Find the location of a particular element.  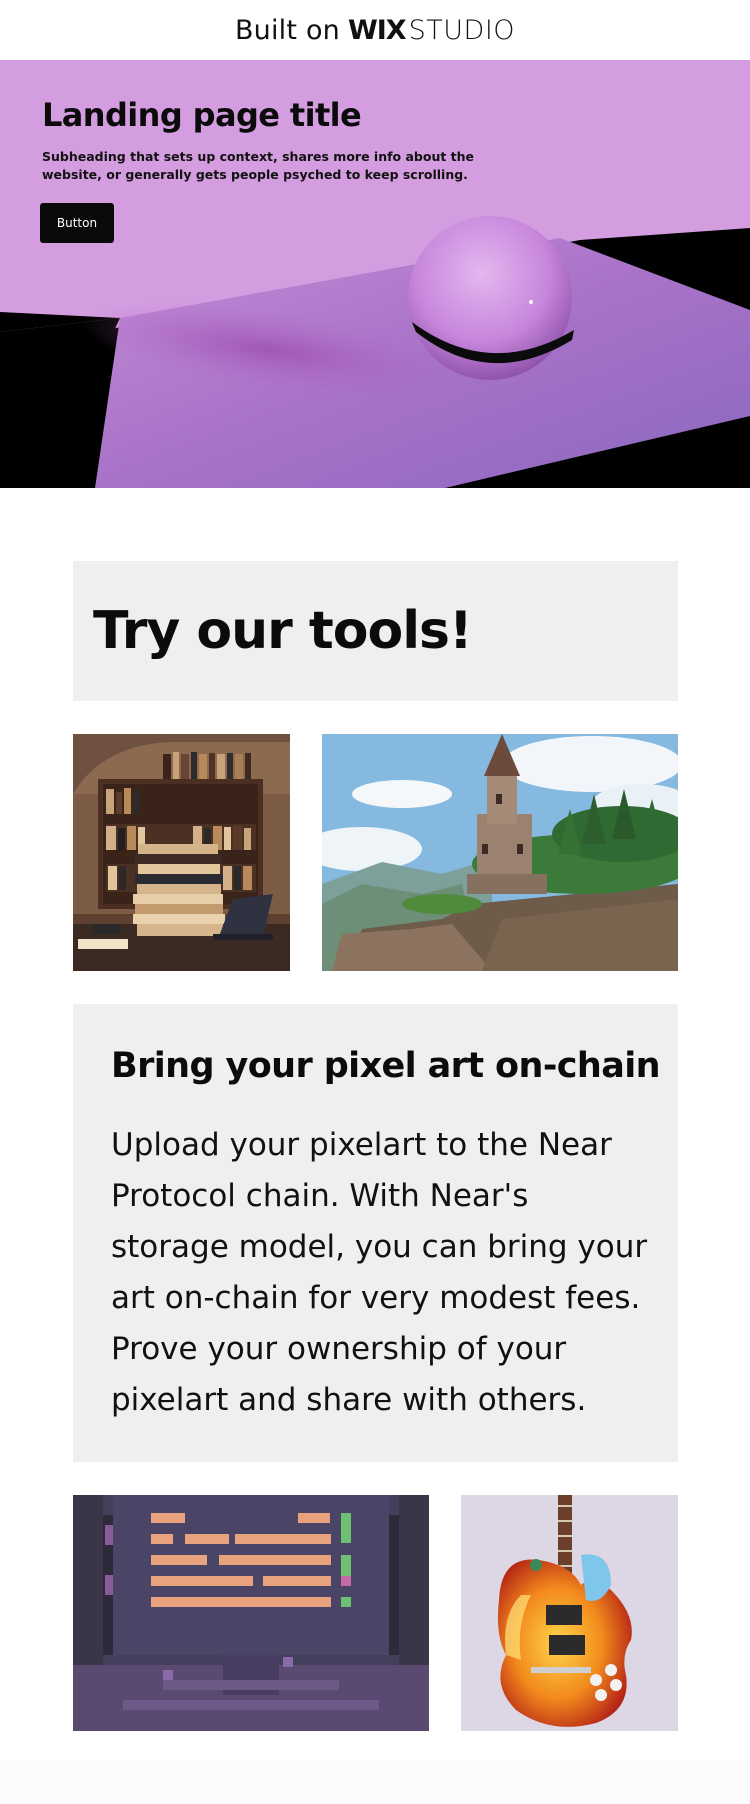

library-books-image is located at coordinates (181, 852).